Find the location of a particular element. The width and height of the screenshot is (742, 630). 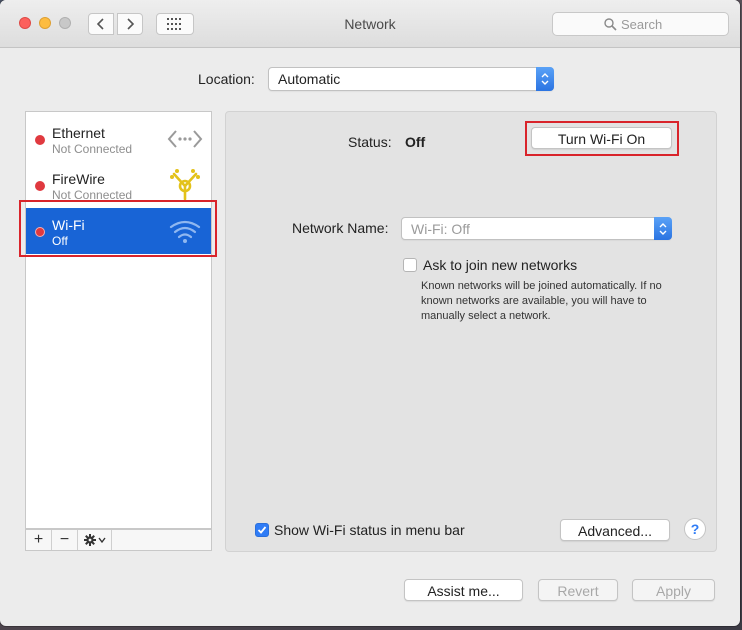

location-select: Automatic is located at coordinates (411, 79).